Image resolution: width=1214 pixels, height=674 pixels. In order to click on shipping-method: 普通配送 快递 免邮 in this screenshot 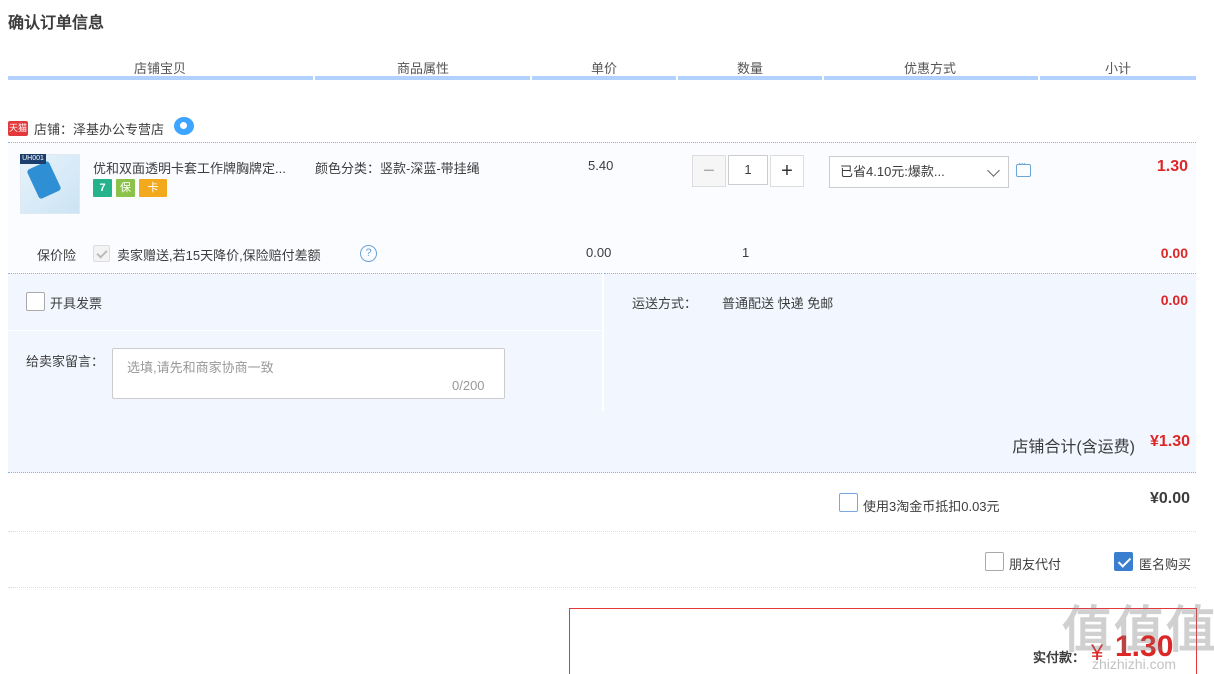, I will do `click(778, 303)`.